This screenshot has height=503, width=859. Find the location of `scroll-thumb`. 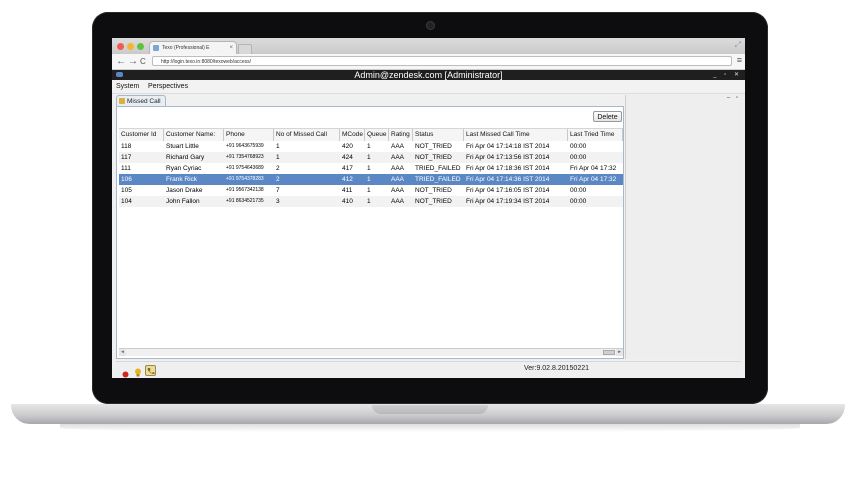

scroll-thumb is located at coordinates (609, 352).